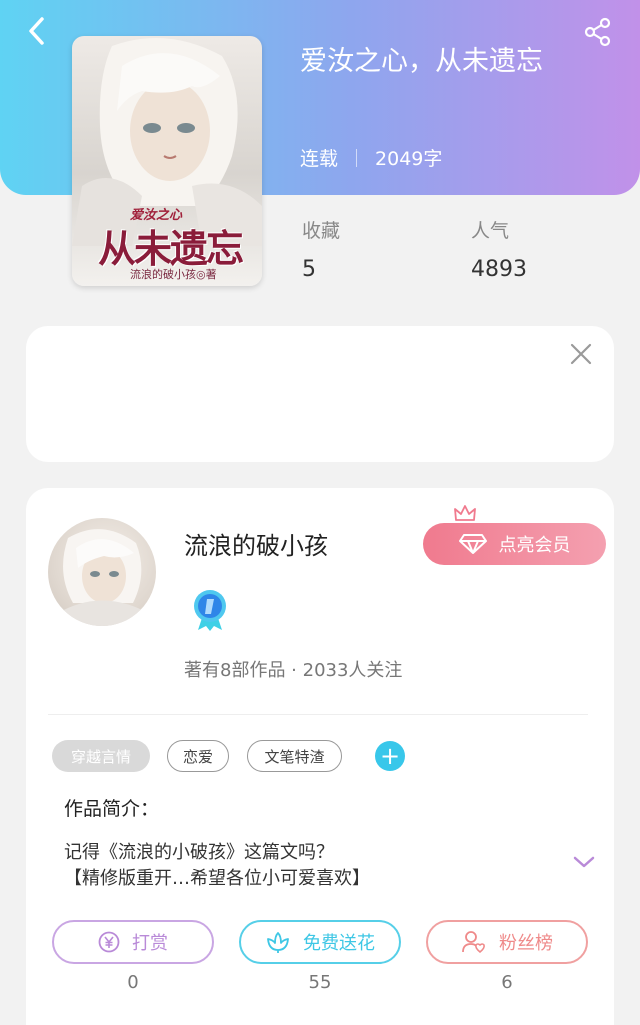  Describe the element at coordinates (409, 159) in the screenshot. I see `word-count: 2049字` at that location.